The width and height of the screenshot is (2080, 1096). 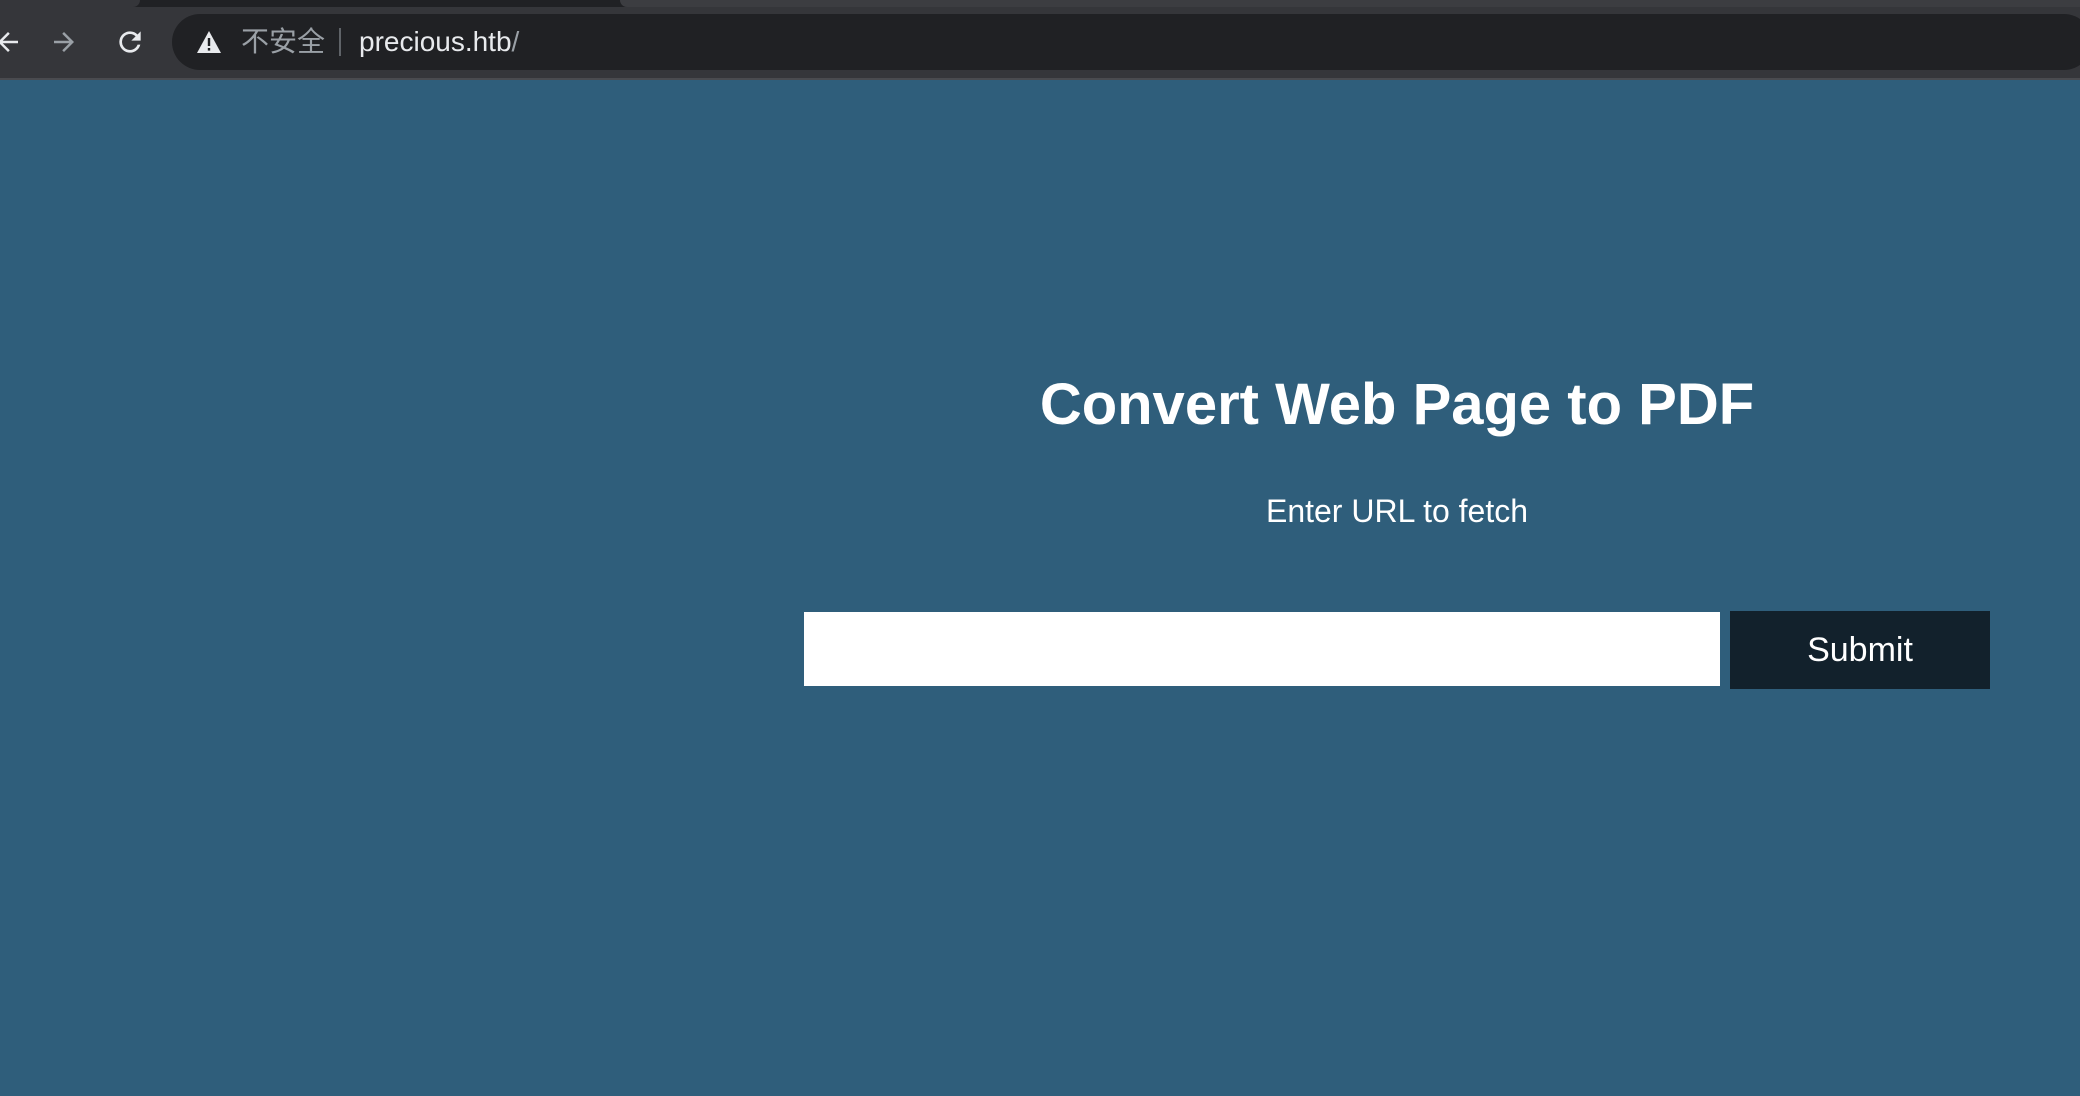 What do you see at coordinates (1397, 511) in the screenshot?
I see `page-subtitle: Enter URL to fetch` at bounding box center [1397, 511].